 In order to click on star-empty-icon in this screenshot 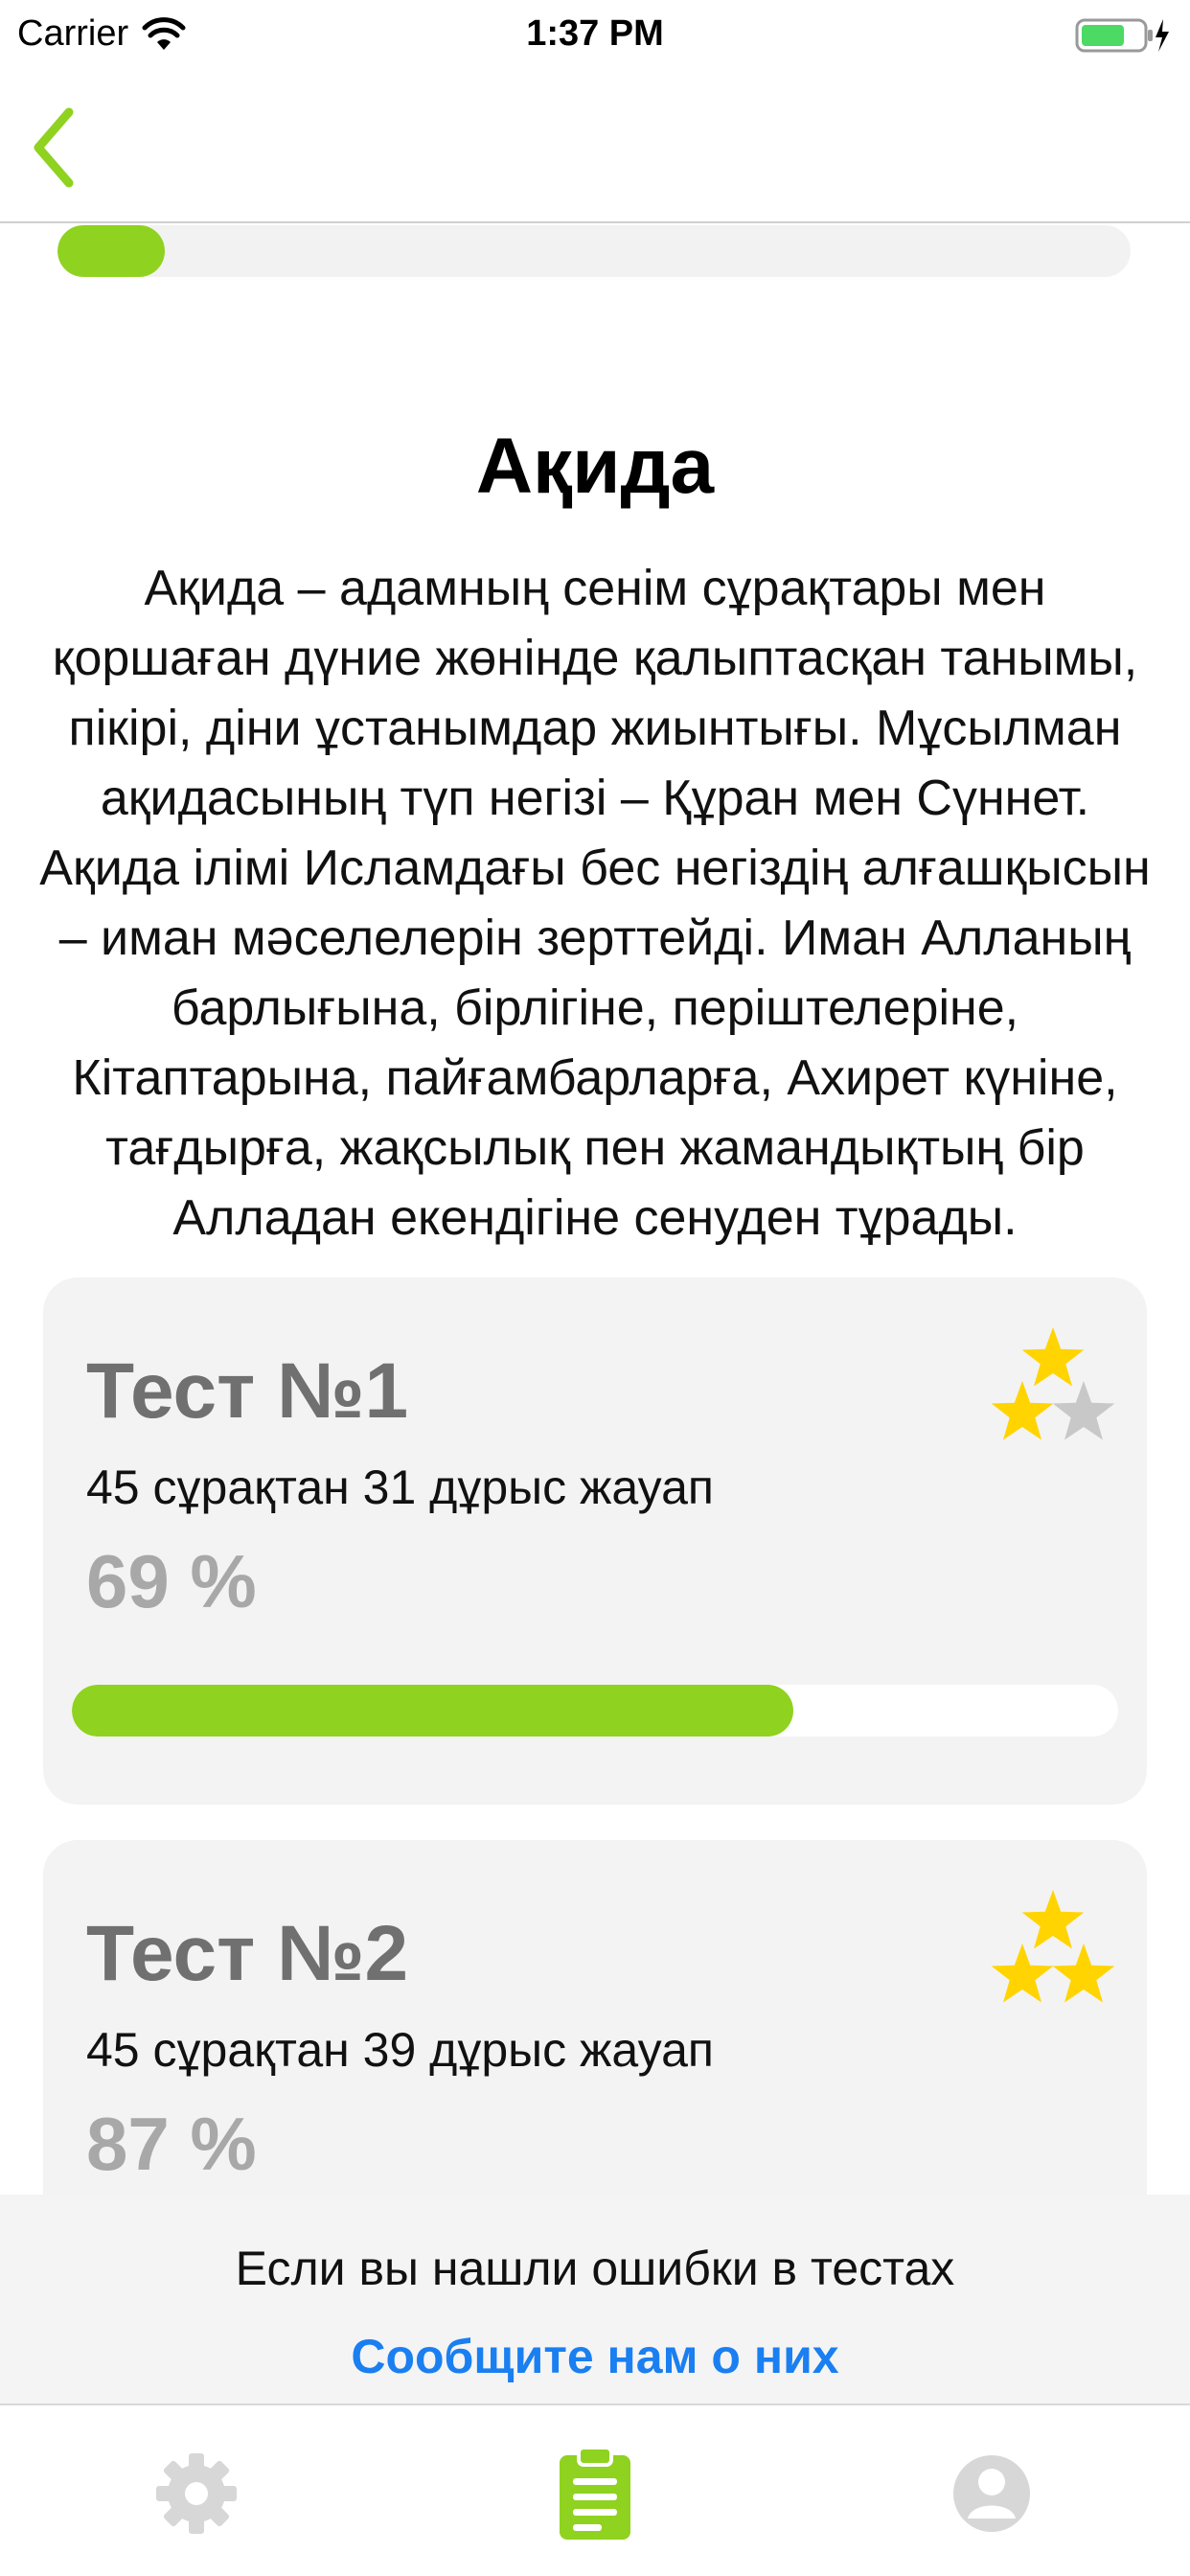, I will do `click(1083, 1410)`.